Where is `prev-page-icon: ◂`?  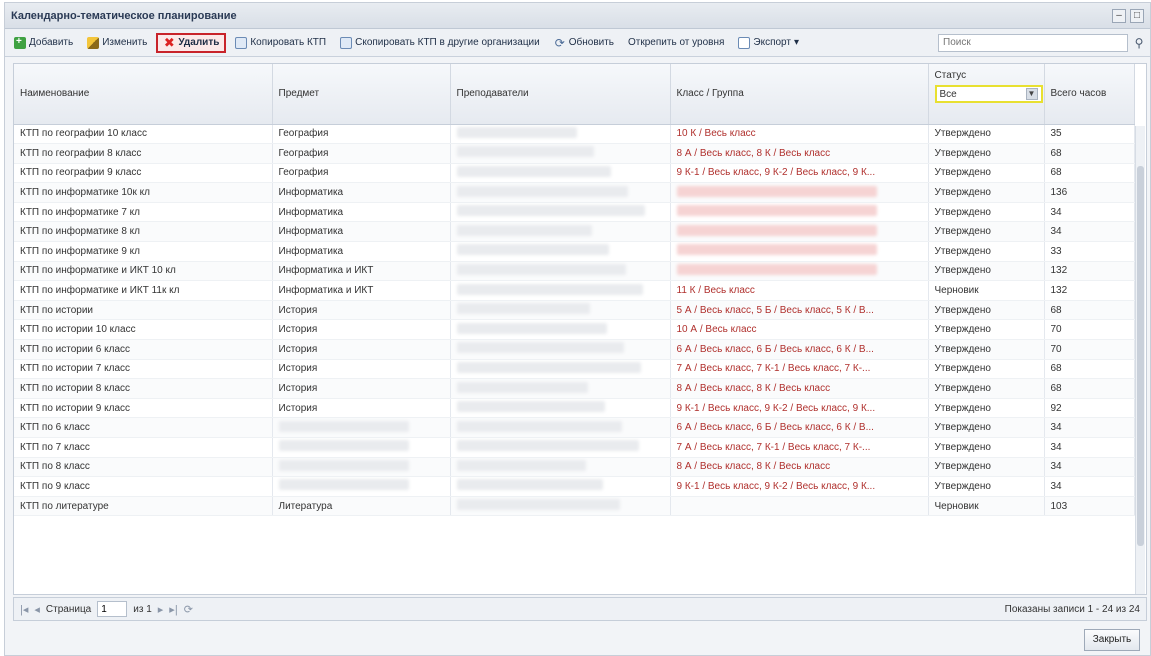
prev-page-icon: ◂ is located at coordinates (37, 609).